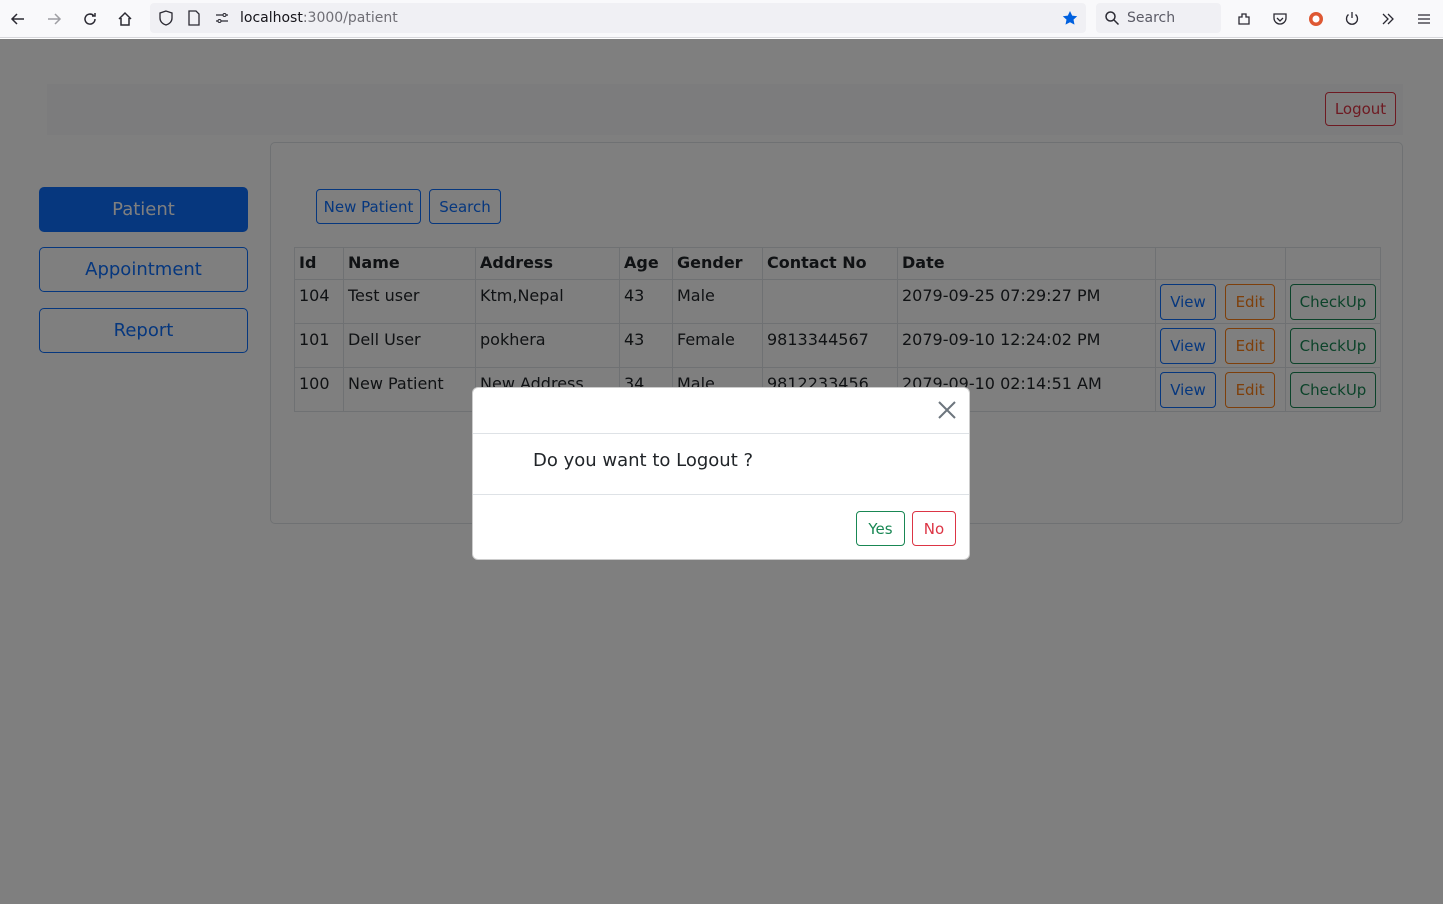 The image size is (1443, 904). Describe the element at coordinates (90, 19) in the screenshot. I see `reload-icon` at that location.